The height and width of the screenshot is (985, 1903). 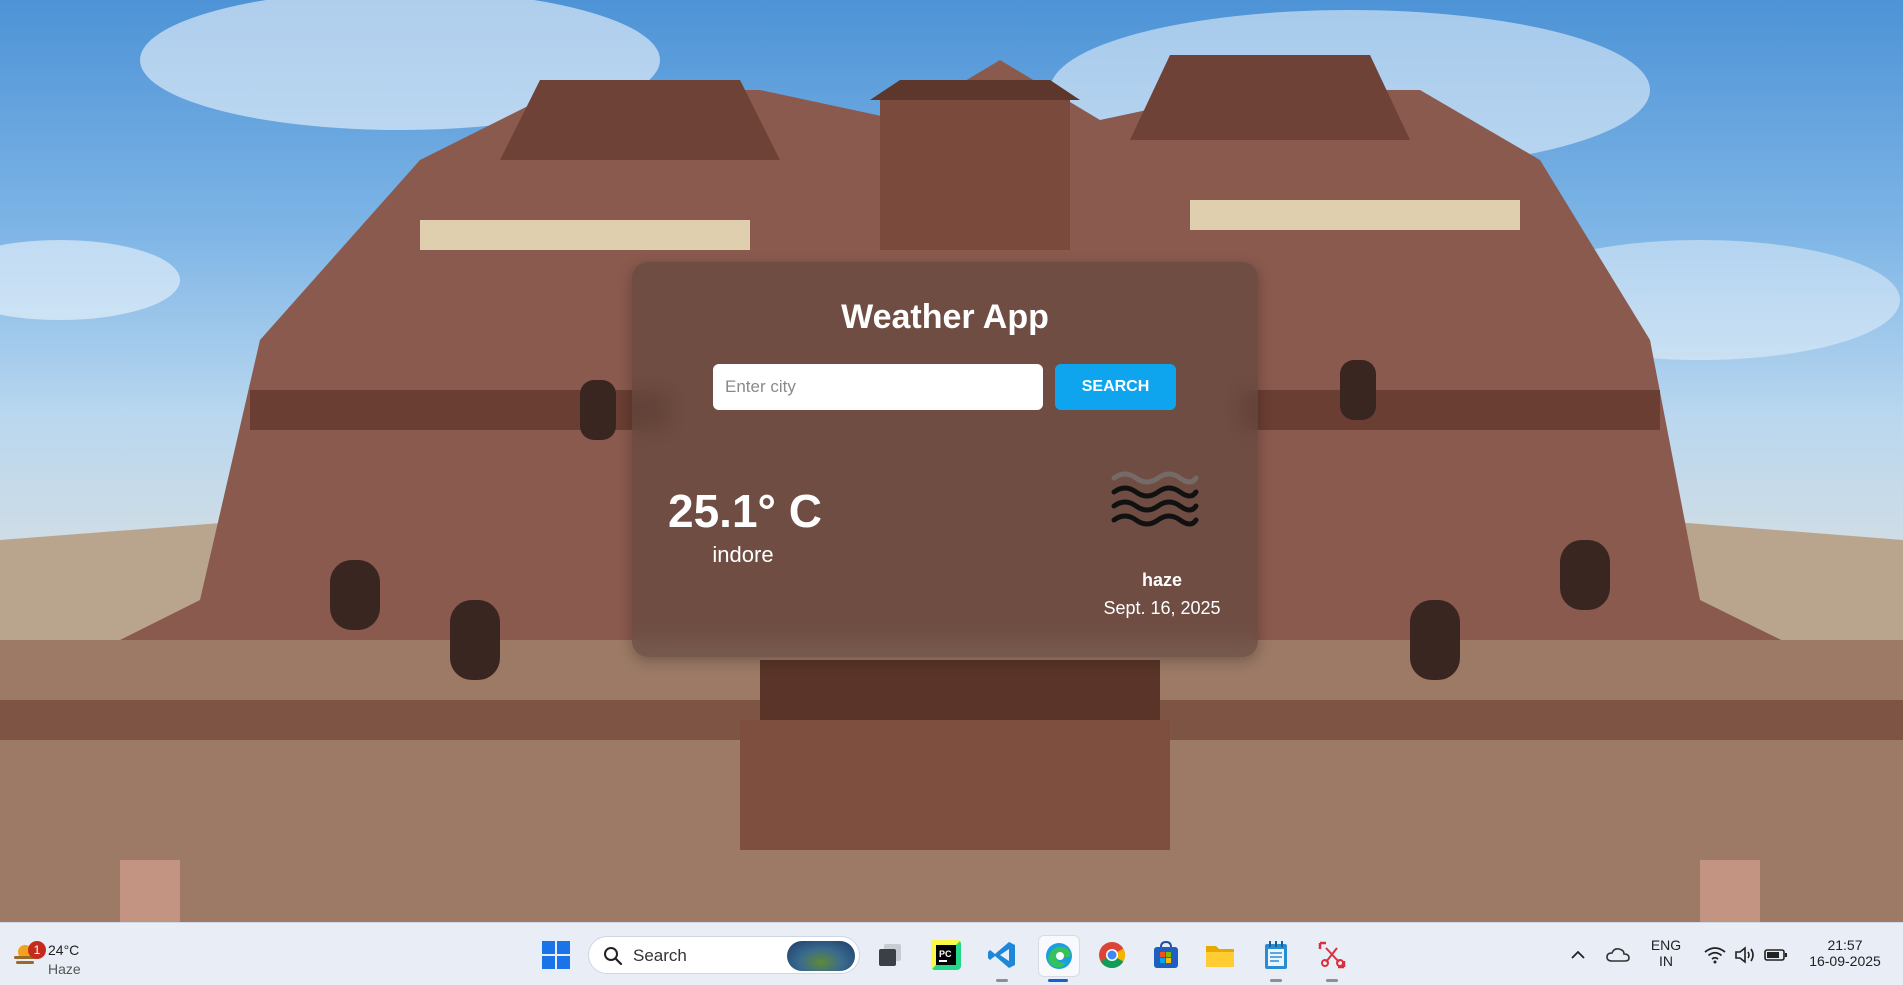 I want to click on taskbar-weather-widget: 1 24°C Haze, so click(x=53, y=955).